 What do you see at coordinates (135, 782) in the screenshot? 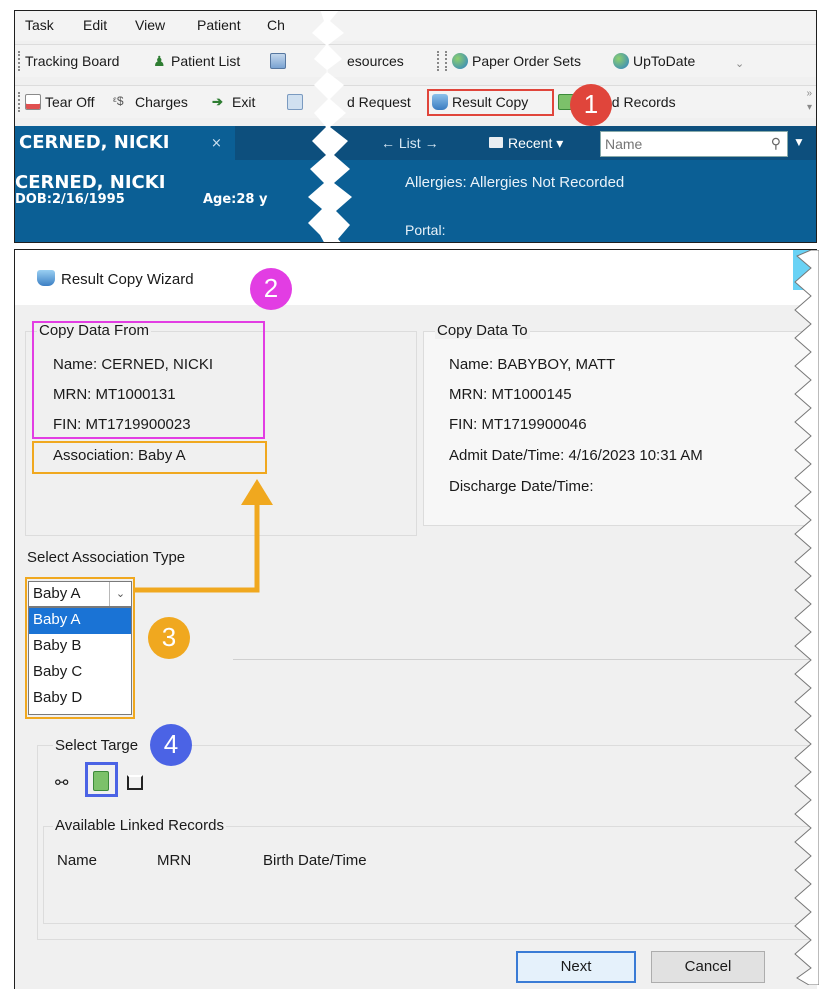
I see `edit-icon` at bounding box center [135, 782].